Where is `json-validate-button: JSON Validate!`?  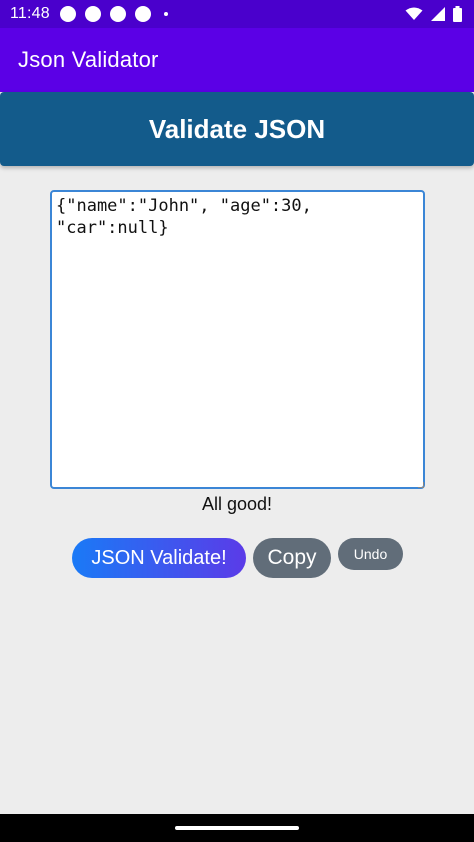 json-validate-button: JSON Validate! is located at coordinates (159, 558).